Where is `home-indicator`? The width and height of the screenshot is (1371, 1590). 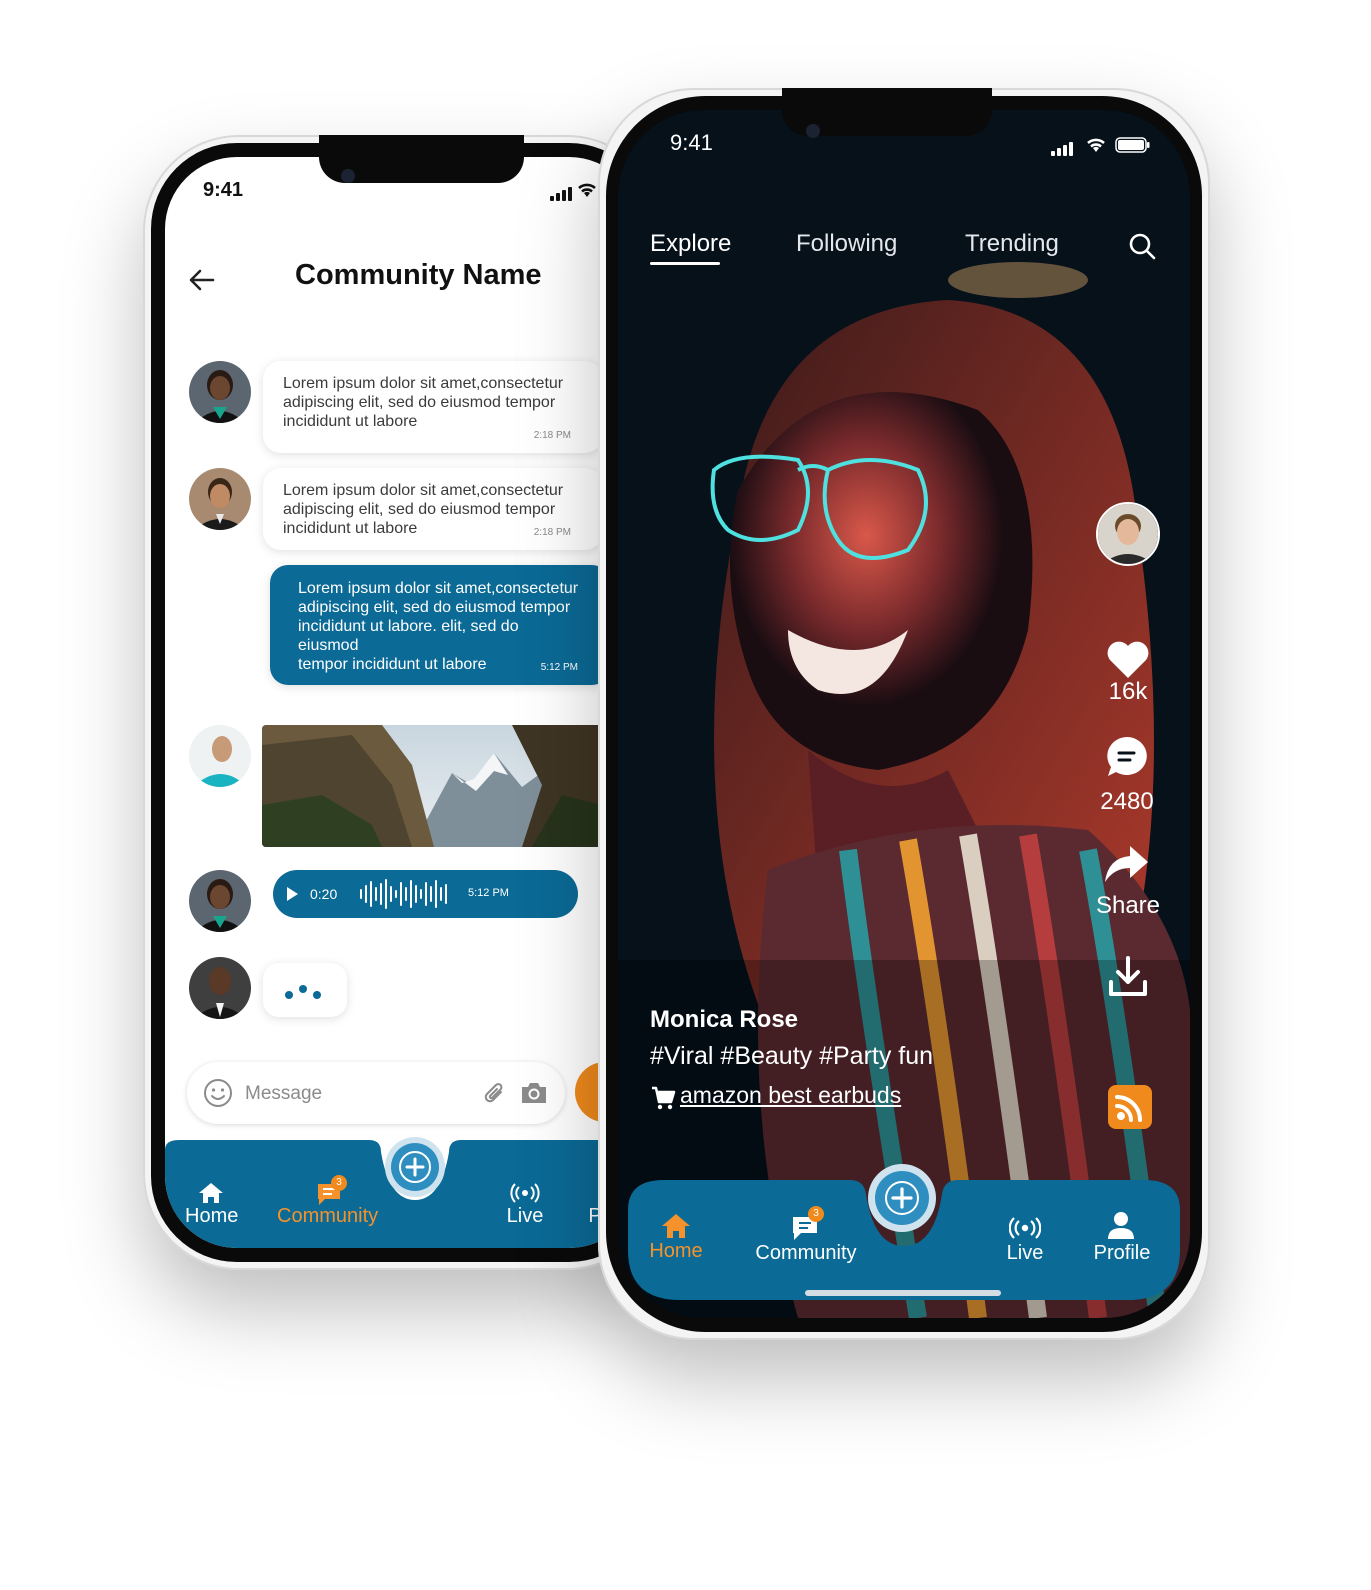 home-indicator is located at coordinates (903, 1293).